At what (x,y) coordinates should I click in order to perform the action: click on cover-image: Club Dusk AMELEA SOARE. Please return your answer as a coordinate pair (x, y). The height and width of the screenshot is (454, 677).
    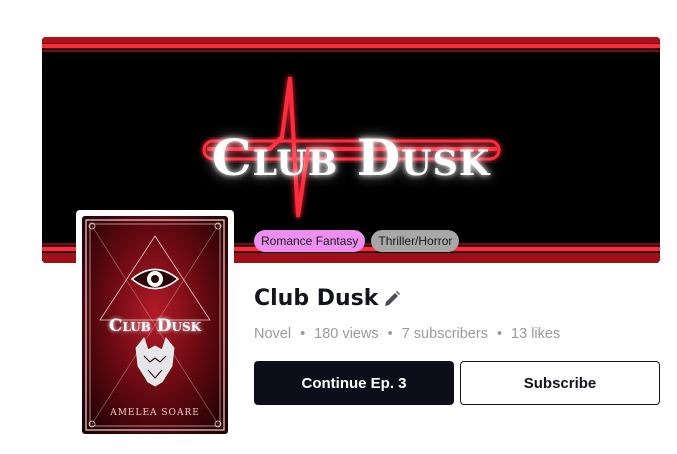
    Looking at the image, I should click on (155, 325).